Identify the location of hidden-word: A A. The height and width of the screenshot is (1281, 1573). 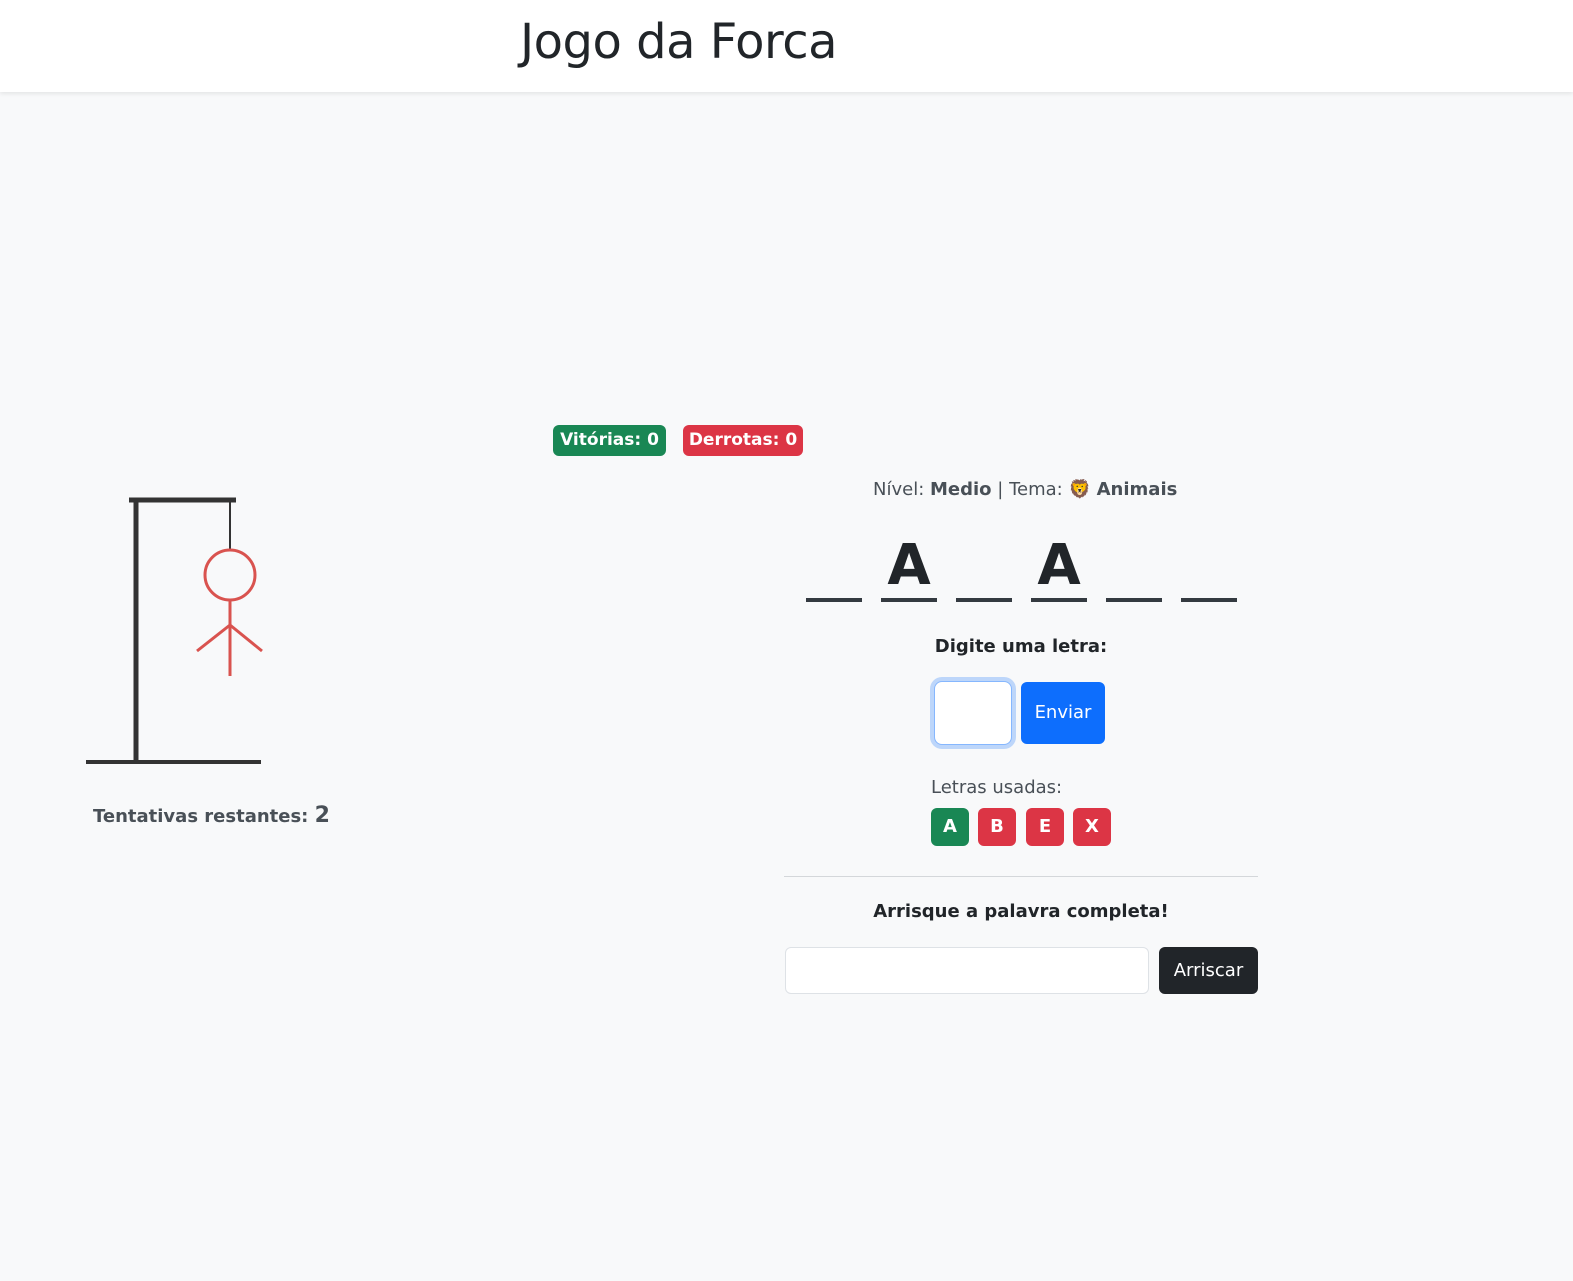
(1022, 567).